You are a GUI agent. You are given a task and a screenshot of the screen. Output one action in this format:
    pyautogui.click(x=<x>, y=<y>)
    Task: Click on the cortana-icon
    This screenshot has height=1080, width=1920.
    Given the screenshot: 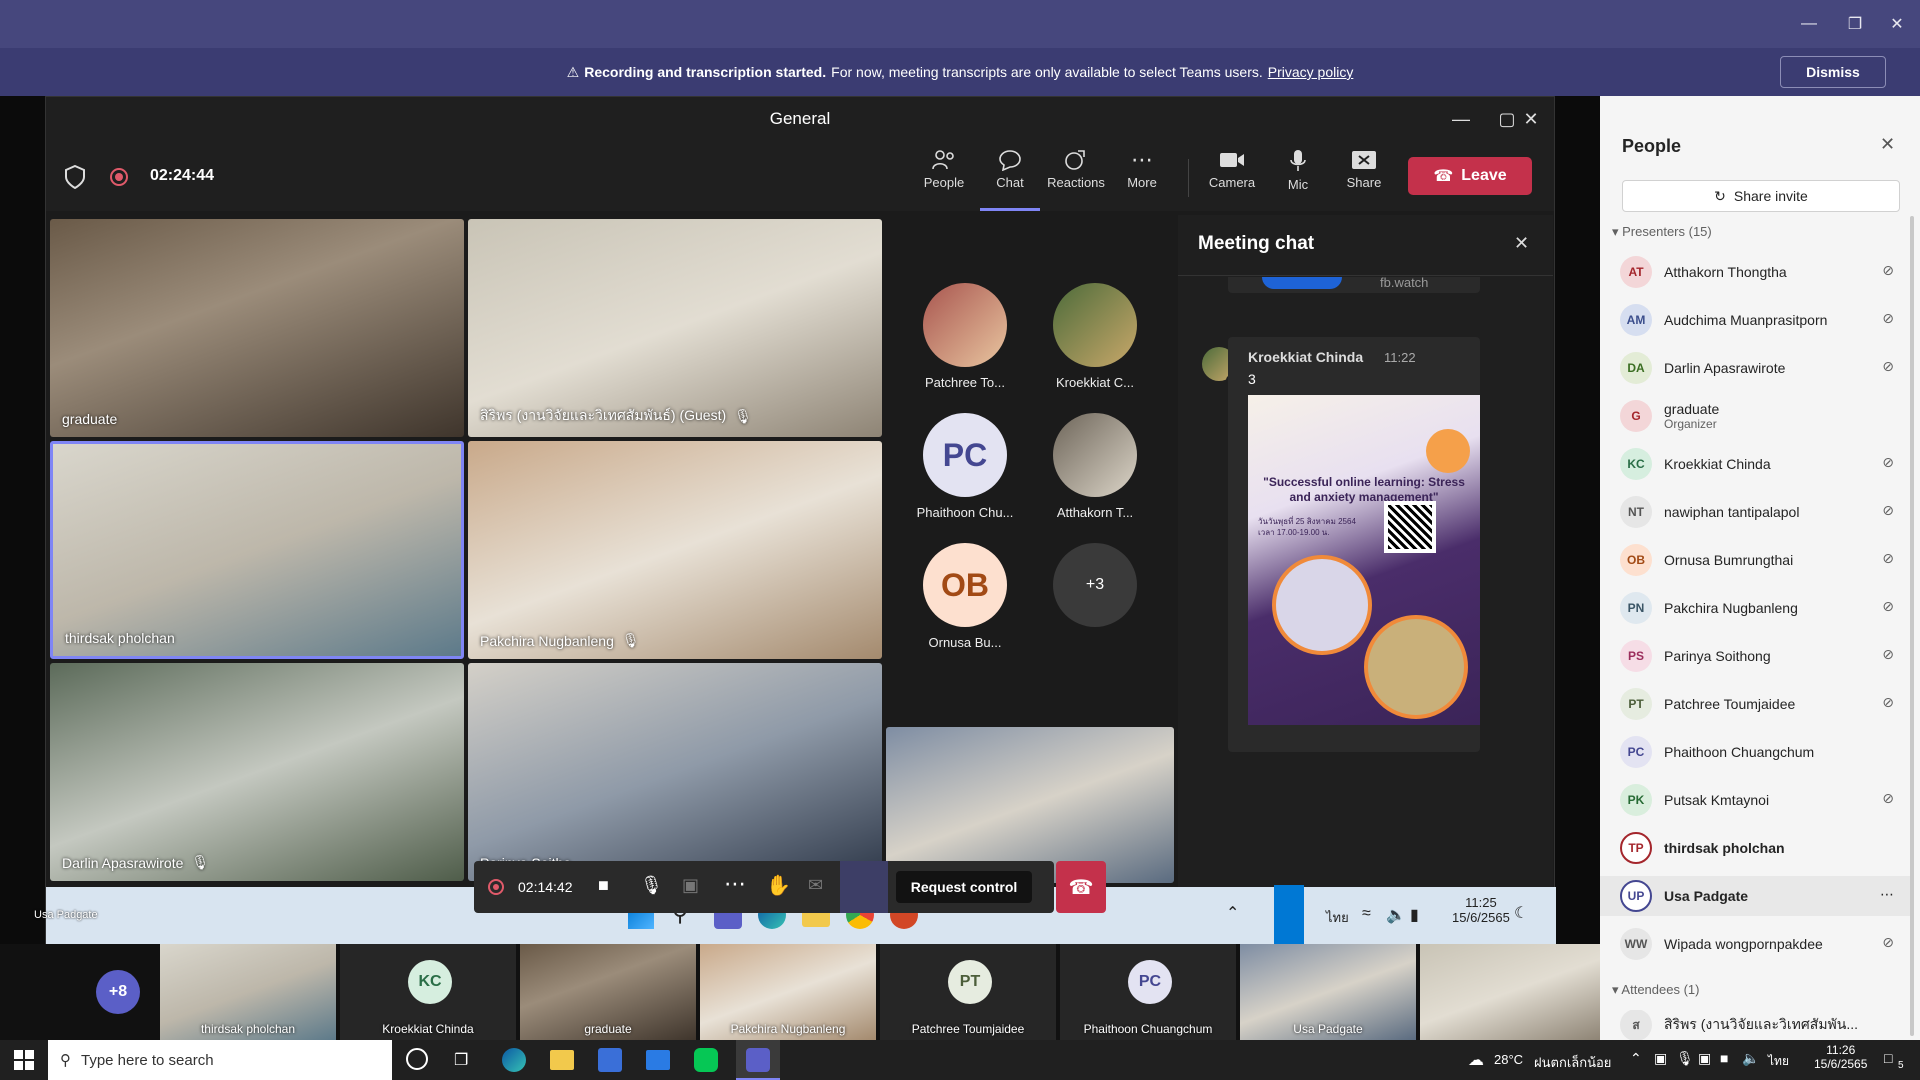 What is the action you would take?
    pyautogui.click(x=417, y=1059)
    